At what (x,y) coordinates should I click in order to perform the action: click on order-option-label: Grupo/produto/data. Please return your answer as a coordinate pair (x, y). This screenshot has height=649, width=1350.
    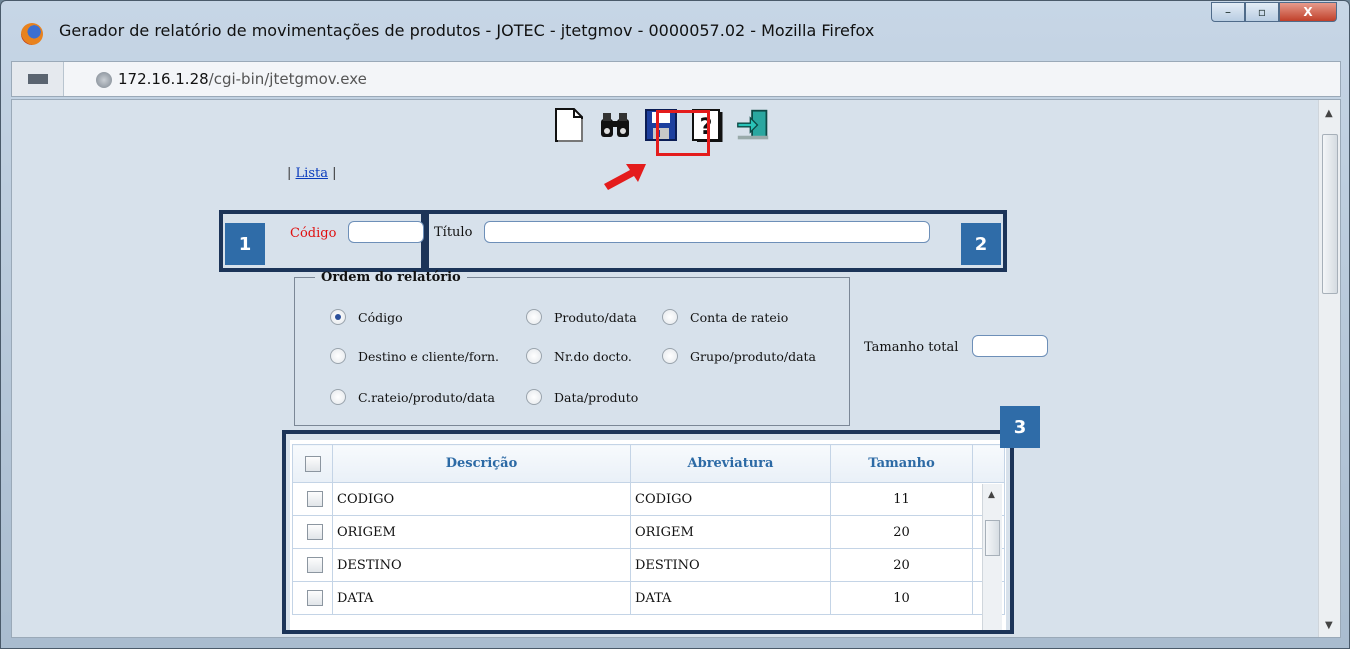
    Looking at the image, I should click on (753, 356).